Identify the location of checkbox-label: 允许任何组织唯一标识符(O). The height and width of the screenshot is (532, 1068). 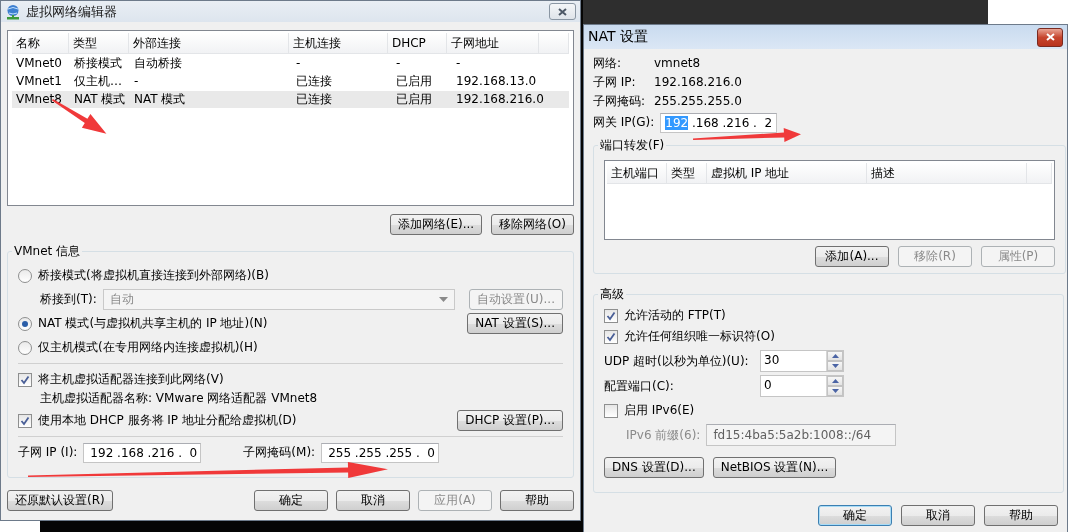
(699, 336).